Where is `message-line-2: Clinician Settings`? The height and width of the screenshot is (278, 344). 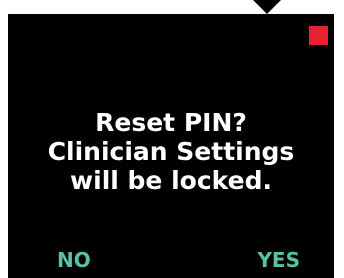 message-line-2: Clinician Settings is located at coordinates (171, 151).